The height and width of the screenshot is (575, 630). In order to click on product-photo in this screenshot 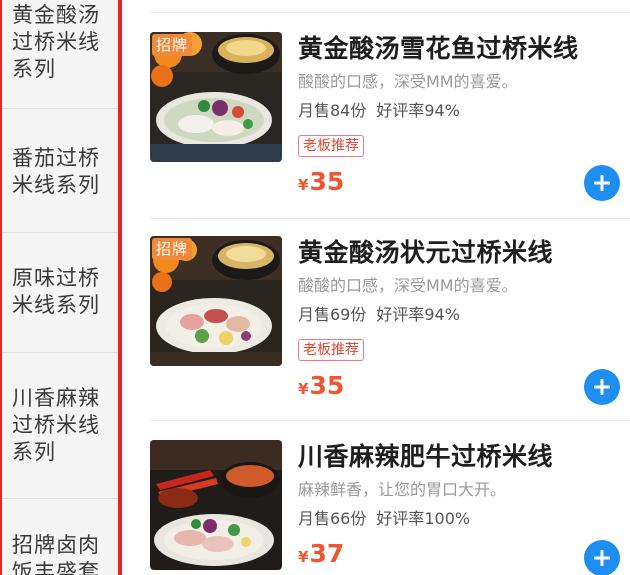, I will do `click(216, 505)`.